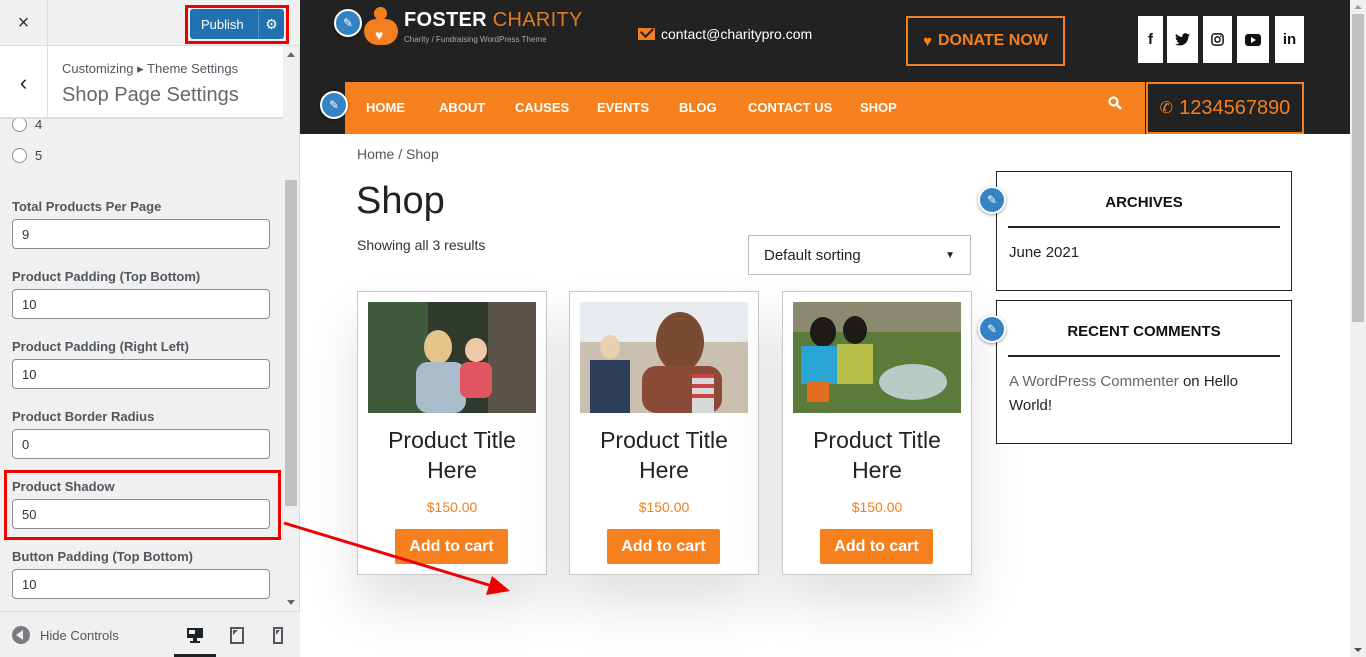 The height and width of the screenshot is (657, 1366). I want to click on back-button: ‹, so click(24, 82).